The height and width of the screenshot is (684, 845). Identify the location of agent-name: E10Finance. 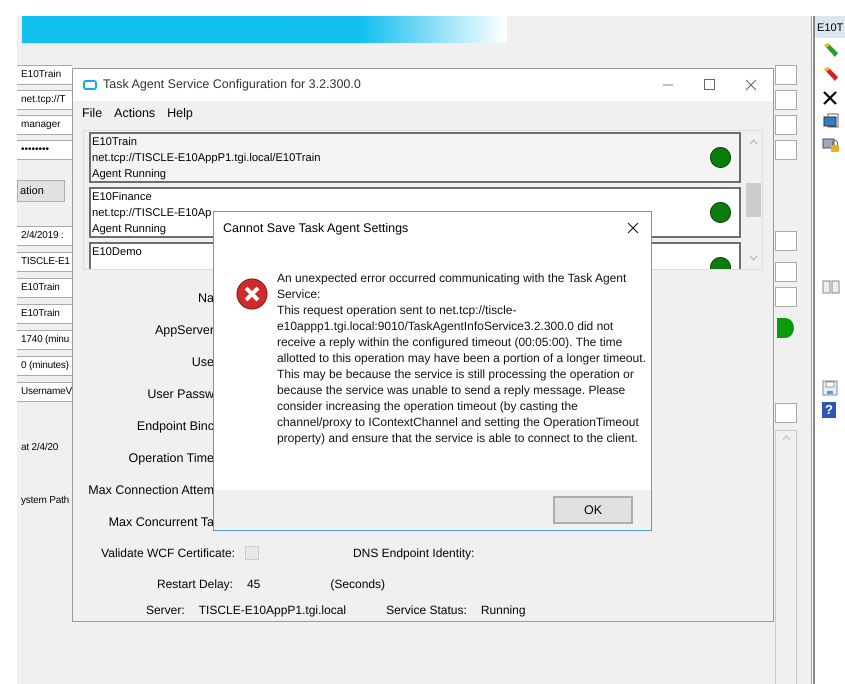
(122, 198).